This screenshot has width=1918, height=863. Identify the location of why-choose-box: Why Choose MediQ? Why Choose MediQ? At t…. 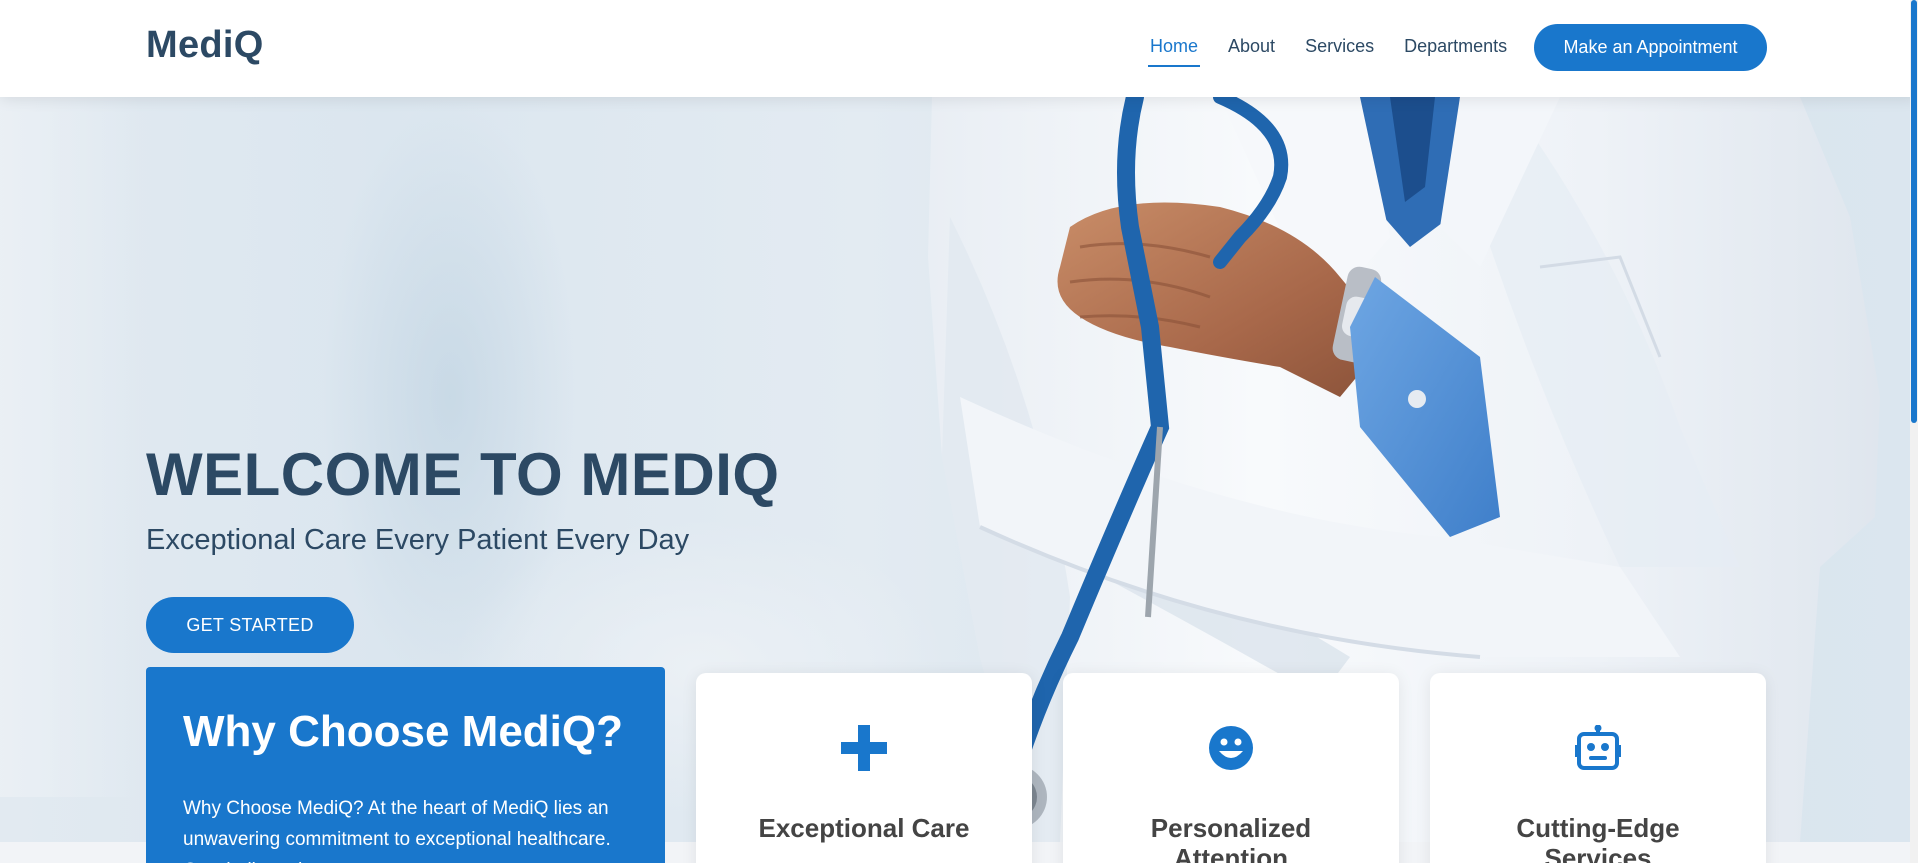
(405, 765).